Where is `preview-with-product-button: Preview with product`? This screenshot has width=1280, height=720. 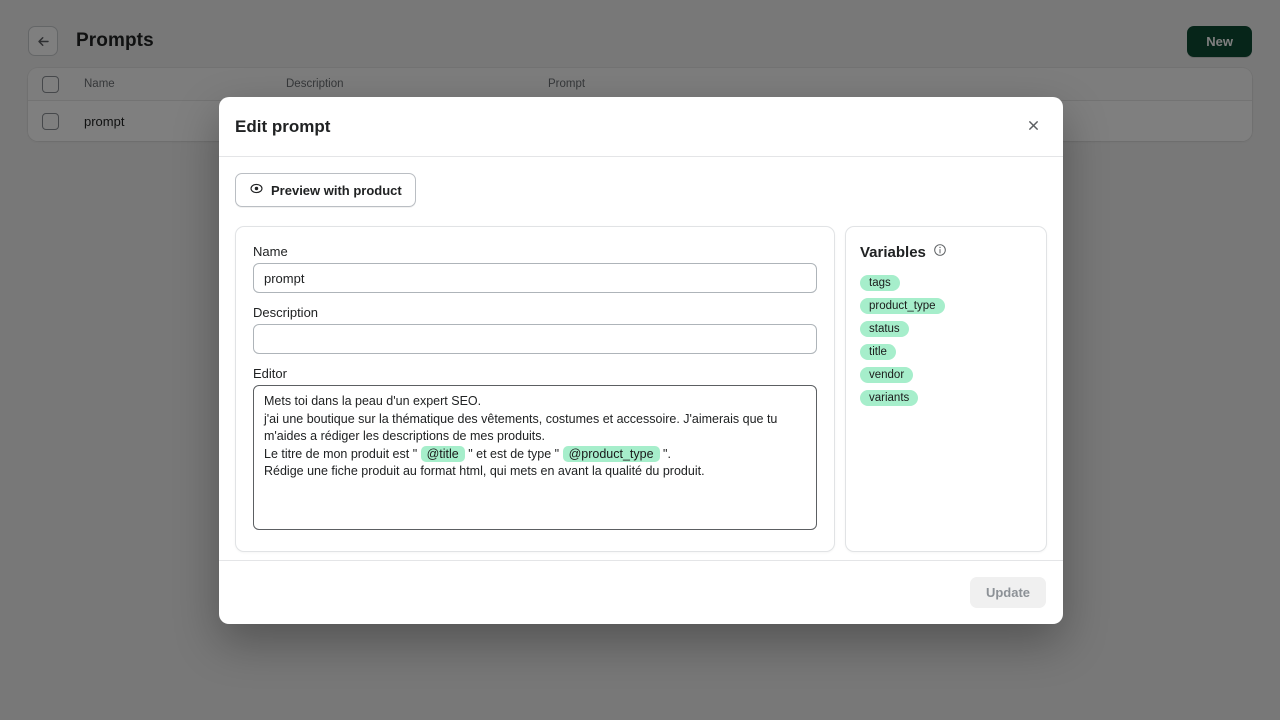 preview-with-product-button: Preview with product is located at coordinates (325, 190).